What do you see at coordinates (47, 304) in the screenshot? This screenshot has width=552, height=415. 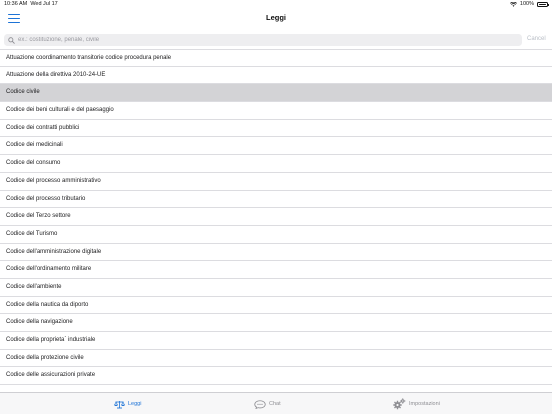 I see `list-item-label: Codice della nautica da diporto` at bounding box center [47, 304].